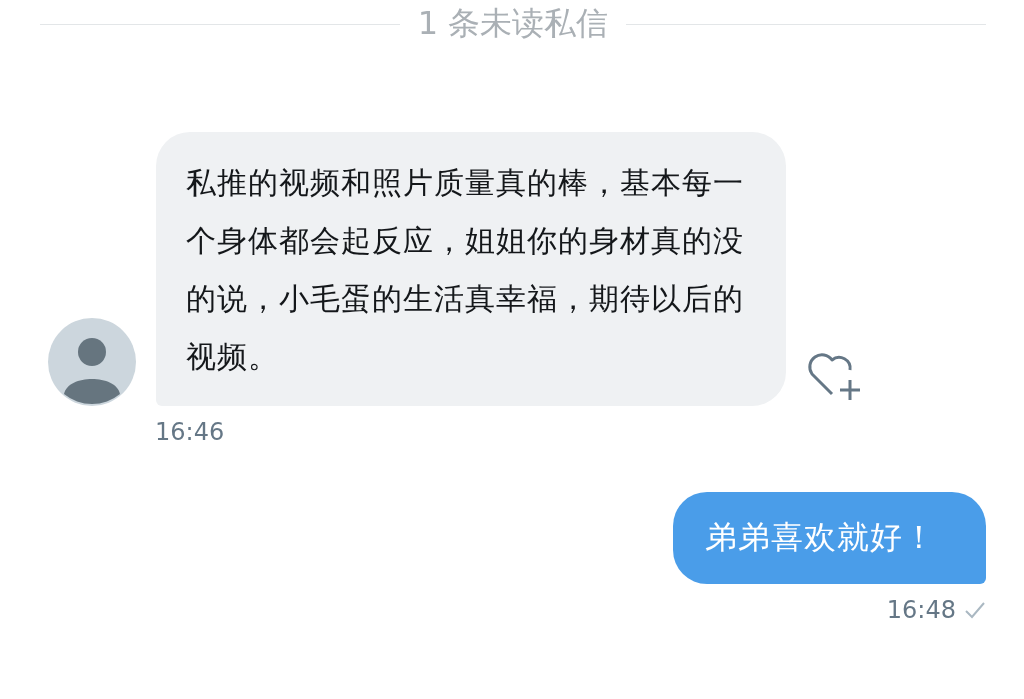 The width and height of the screenshot is (1024, 699). Describe the element at coordinates (829, 538) in the screenshot. I see `message-bubble: 弟弟喜欢就好！` at that location.